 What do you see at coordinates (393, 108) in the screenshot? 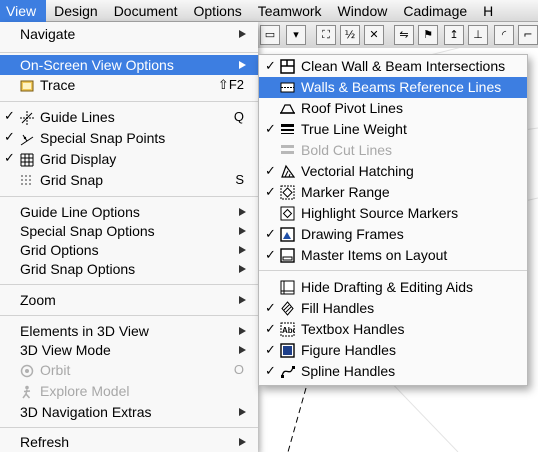
I see `submenu-item-roof-pivot-lines: Roof Pivot Lines` at bounding box center [393, 108].